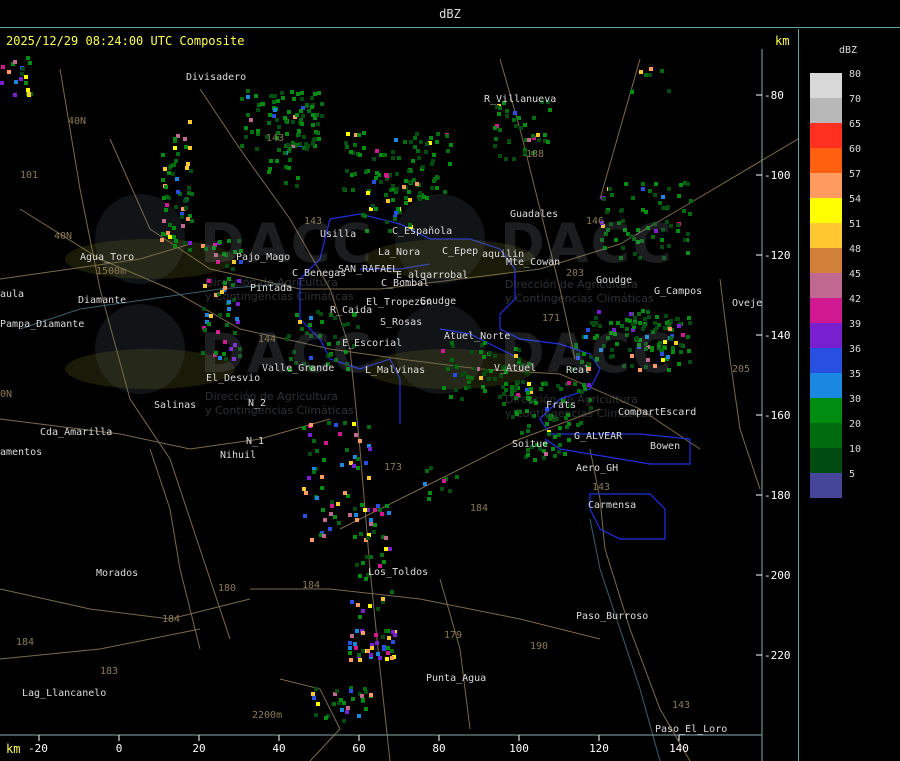  What do you see at coordinates (855, 299) in the screenshot?
I see `legend-value: 42` at bounding box center [855, 299].